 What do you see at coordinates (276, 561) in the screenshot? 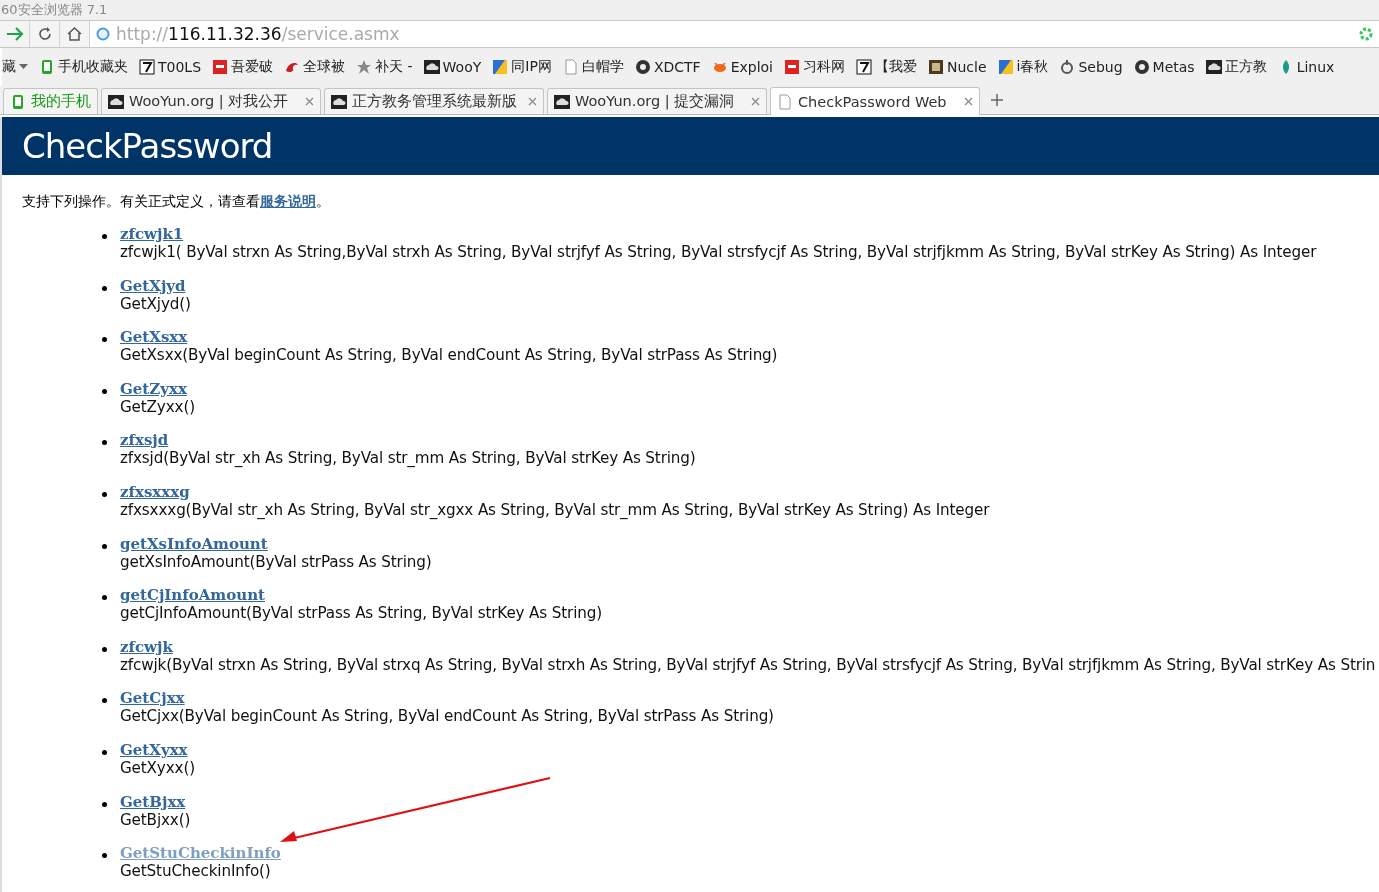
I see `operation-signature: getXsInfoAmount(ByVal strPass As String)` at bounding box center [276, 561].